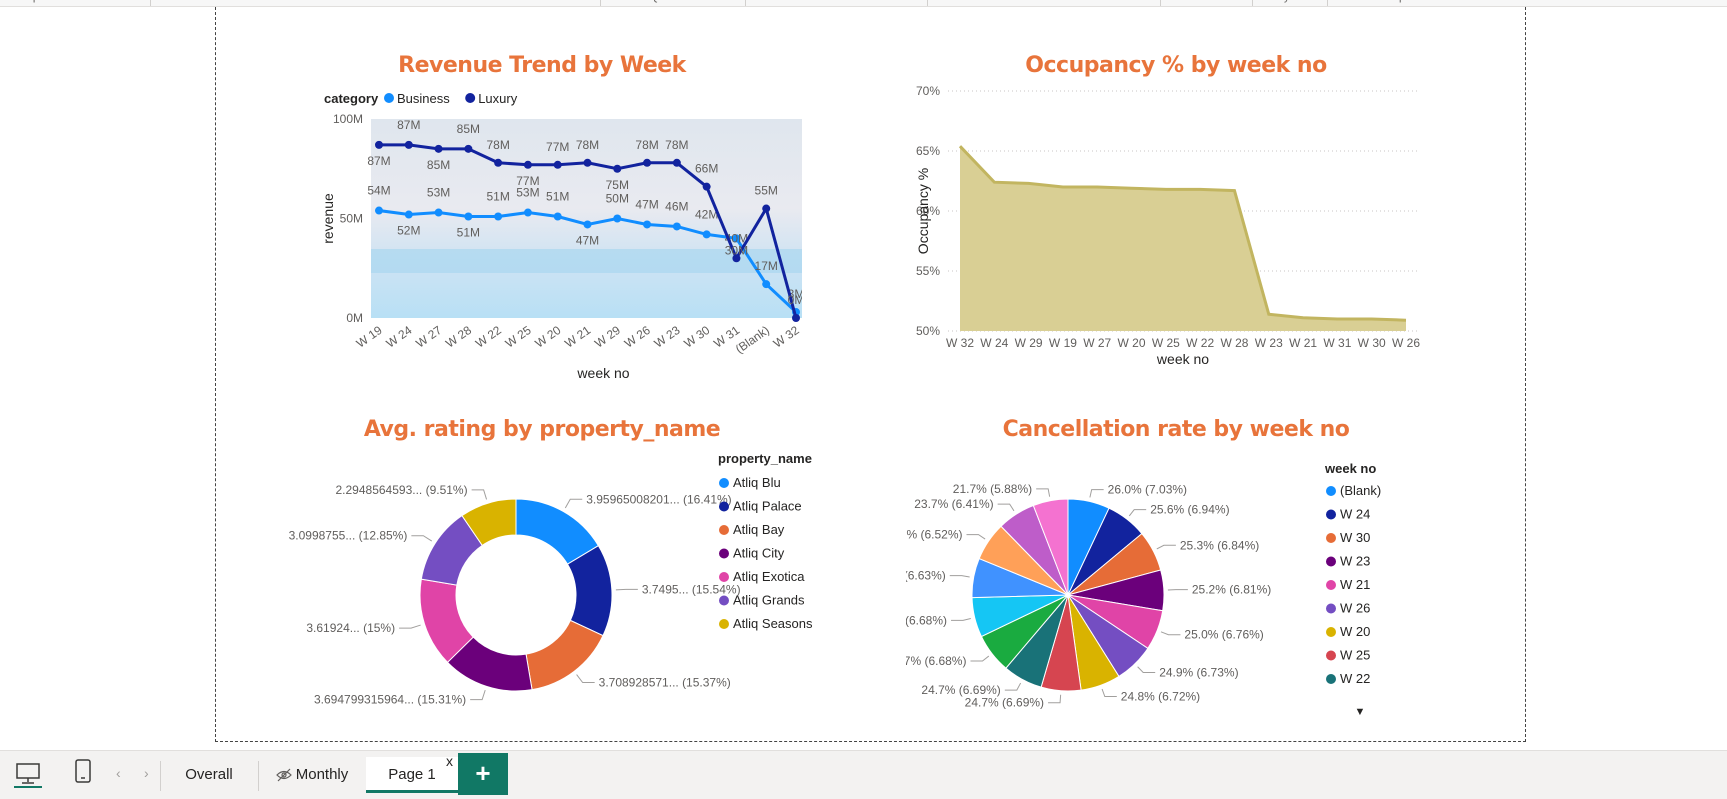 The image size is (1727, 799). Describe the element at coordinates (992, 489) in the screenshot. I see `data-label: 21.7% (5.88%)` at that location.